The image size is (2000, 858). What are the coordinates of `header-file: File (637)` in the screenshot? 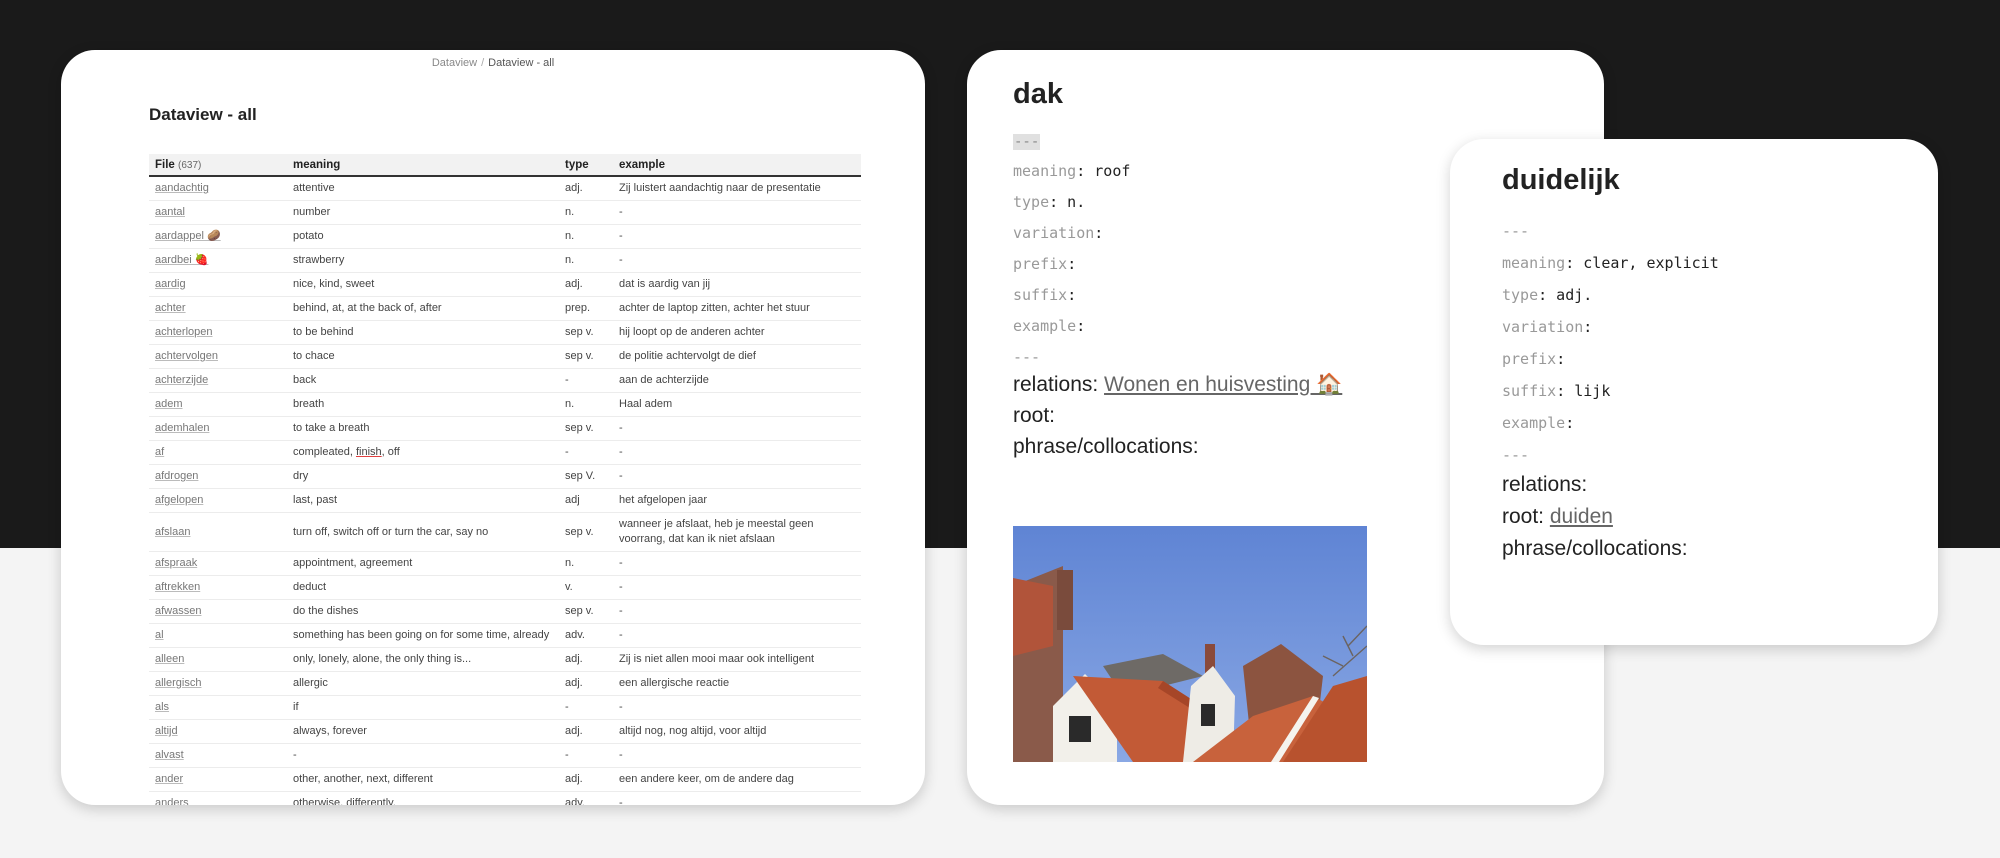 It's located at (218, 165).